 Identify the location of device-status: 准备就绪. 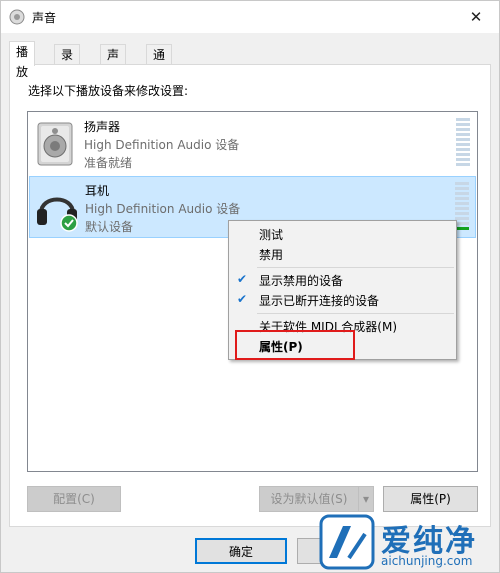
(108, 163).